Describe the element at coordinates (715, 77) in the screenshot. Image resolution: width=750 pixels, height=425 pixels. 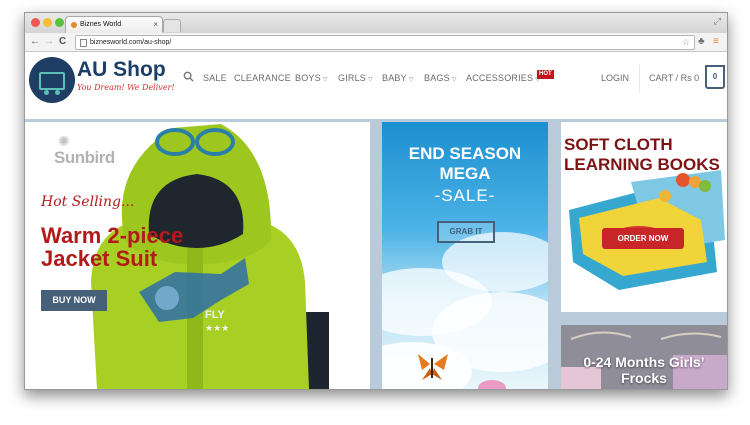
I see `cart-count-button: 0` at that location.